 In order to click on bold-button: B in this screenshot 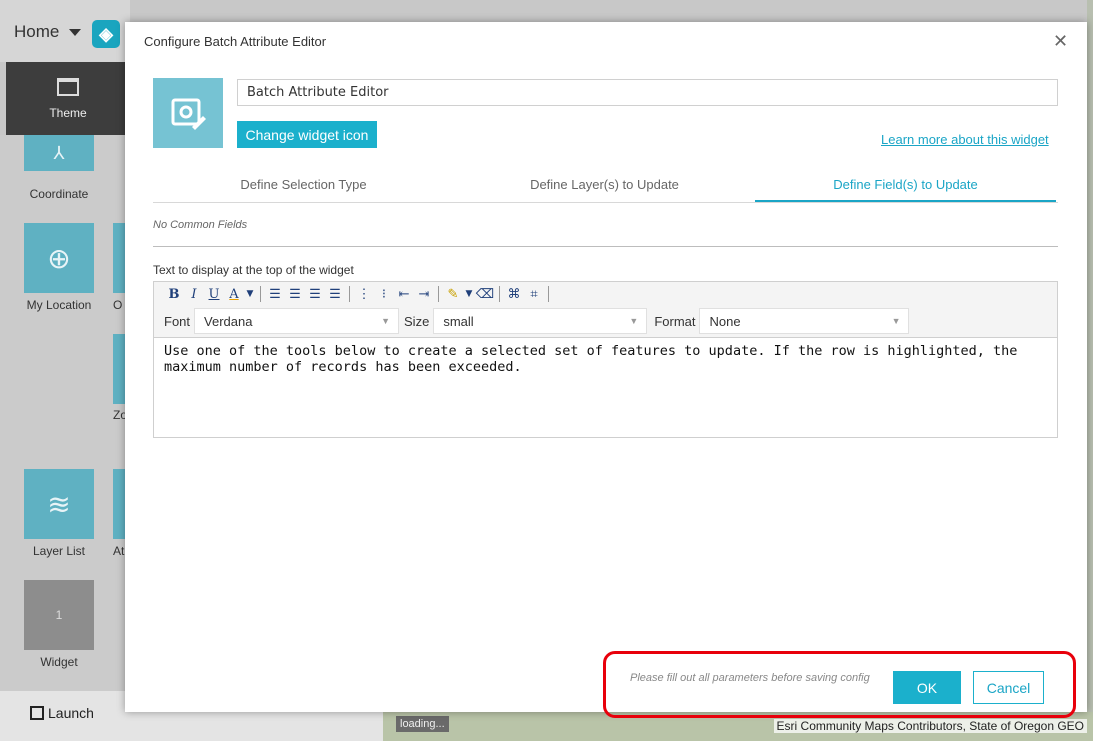, I will do `click(174, 294)`.